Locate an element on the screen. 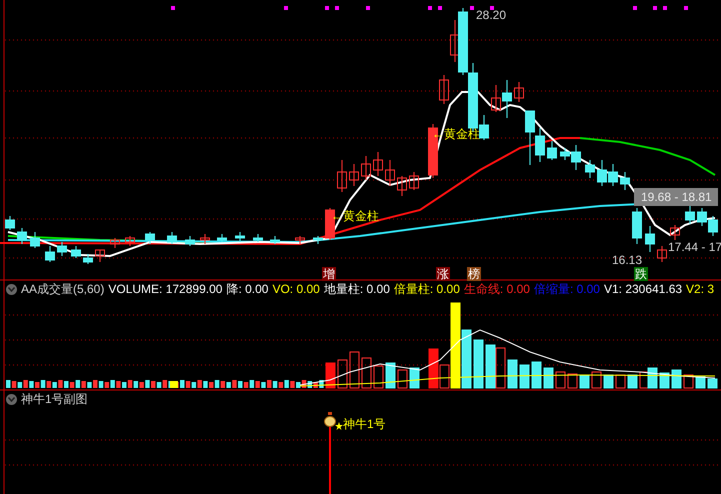 This screenshot has width=721, height=494. signal-line is located at coordinates (330, 459).